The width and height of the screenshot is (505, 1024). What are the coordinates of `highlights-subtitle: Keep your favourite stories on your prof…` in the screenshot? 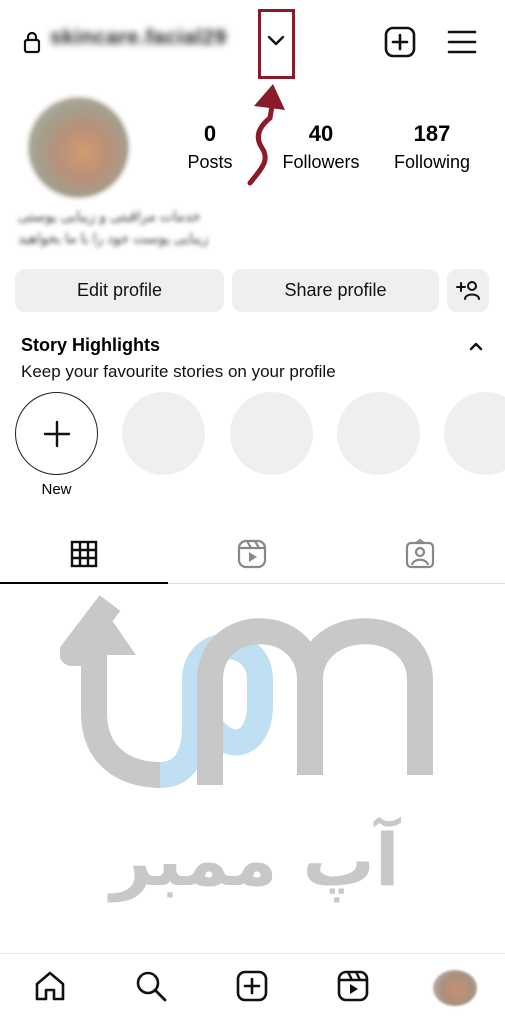 It's located at (178, 371).